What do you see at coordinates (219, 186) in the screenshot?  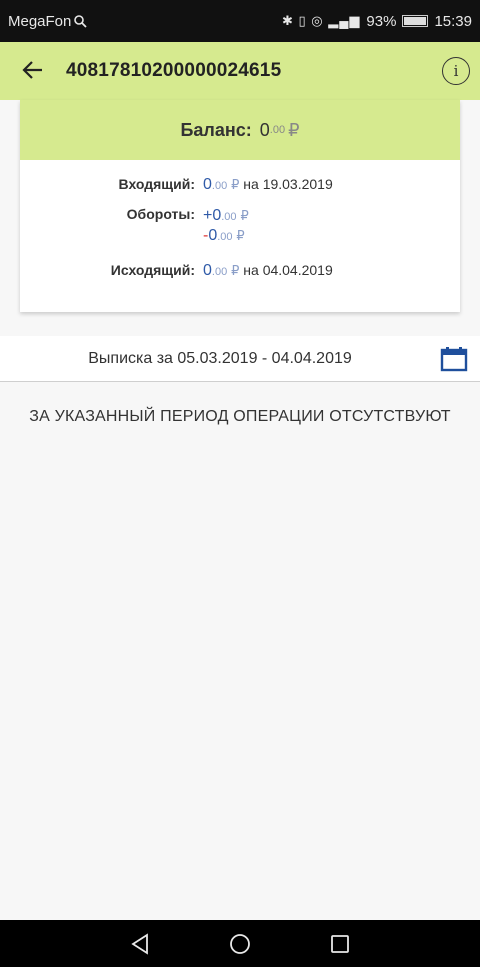 I see `incoming-amount-fraction: .00` at bounding box center [219, 186].